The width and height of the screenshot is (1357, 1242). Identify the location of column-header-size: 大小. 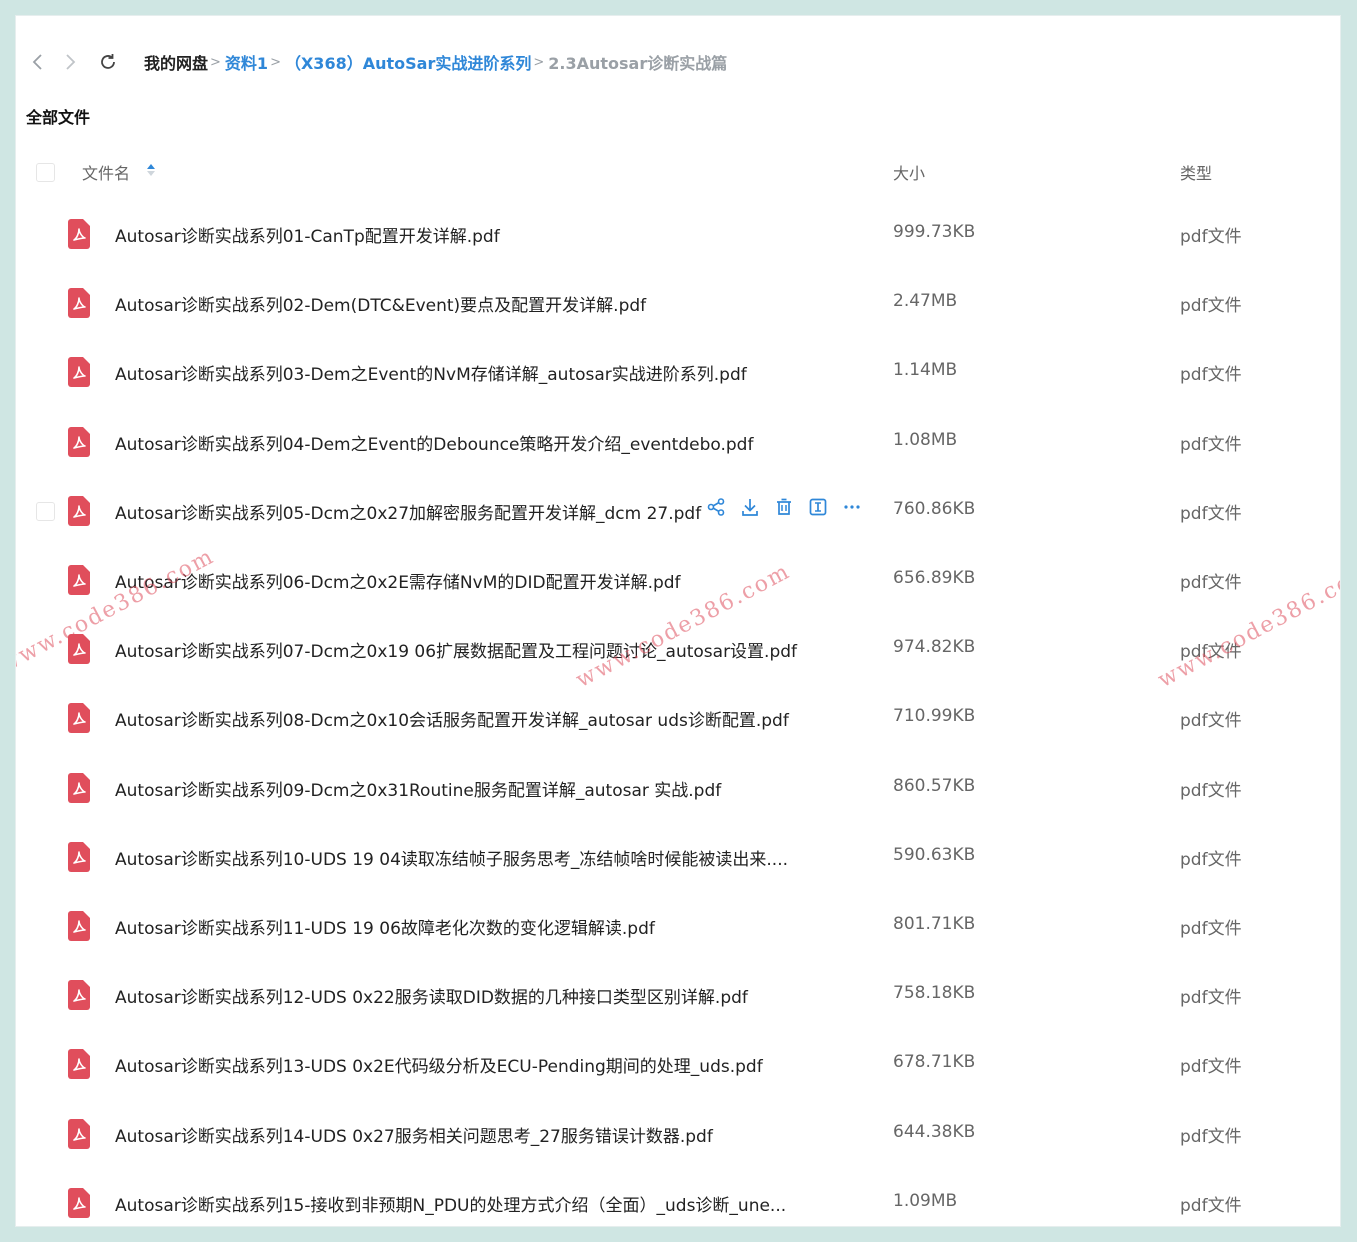
(909, 172).